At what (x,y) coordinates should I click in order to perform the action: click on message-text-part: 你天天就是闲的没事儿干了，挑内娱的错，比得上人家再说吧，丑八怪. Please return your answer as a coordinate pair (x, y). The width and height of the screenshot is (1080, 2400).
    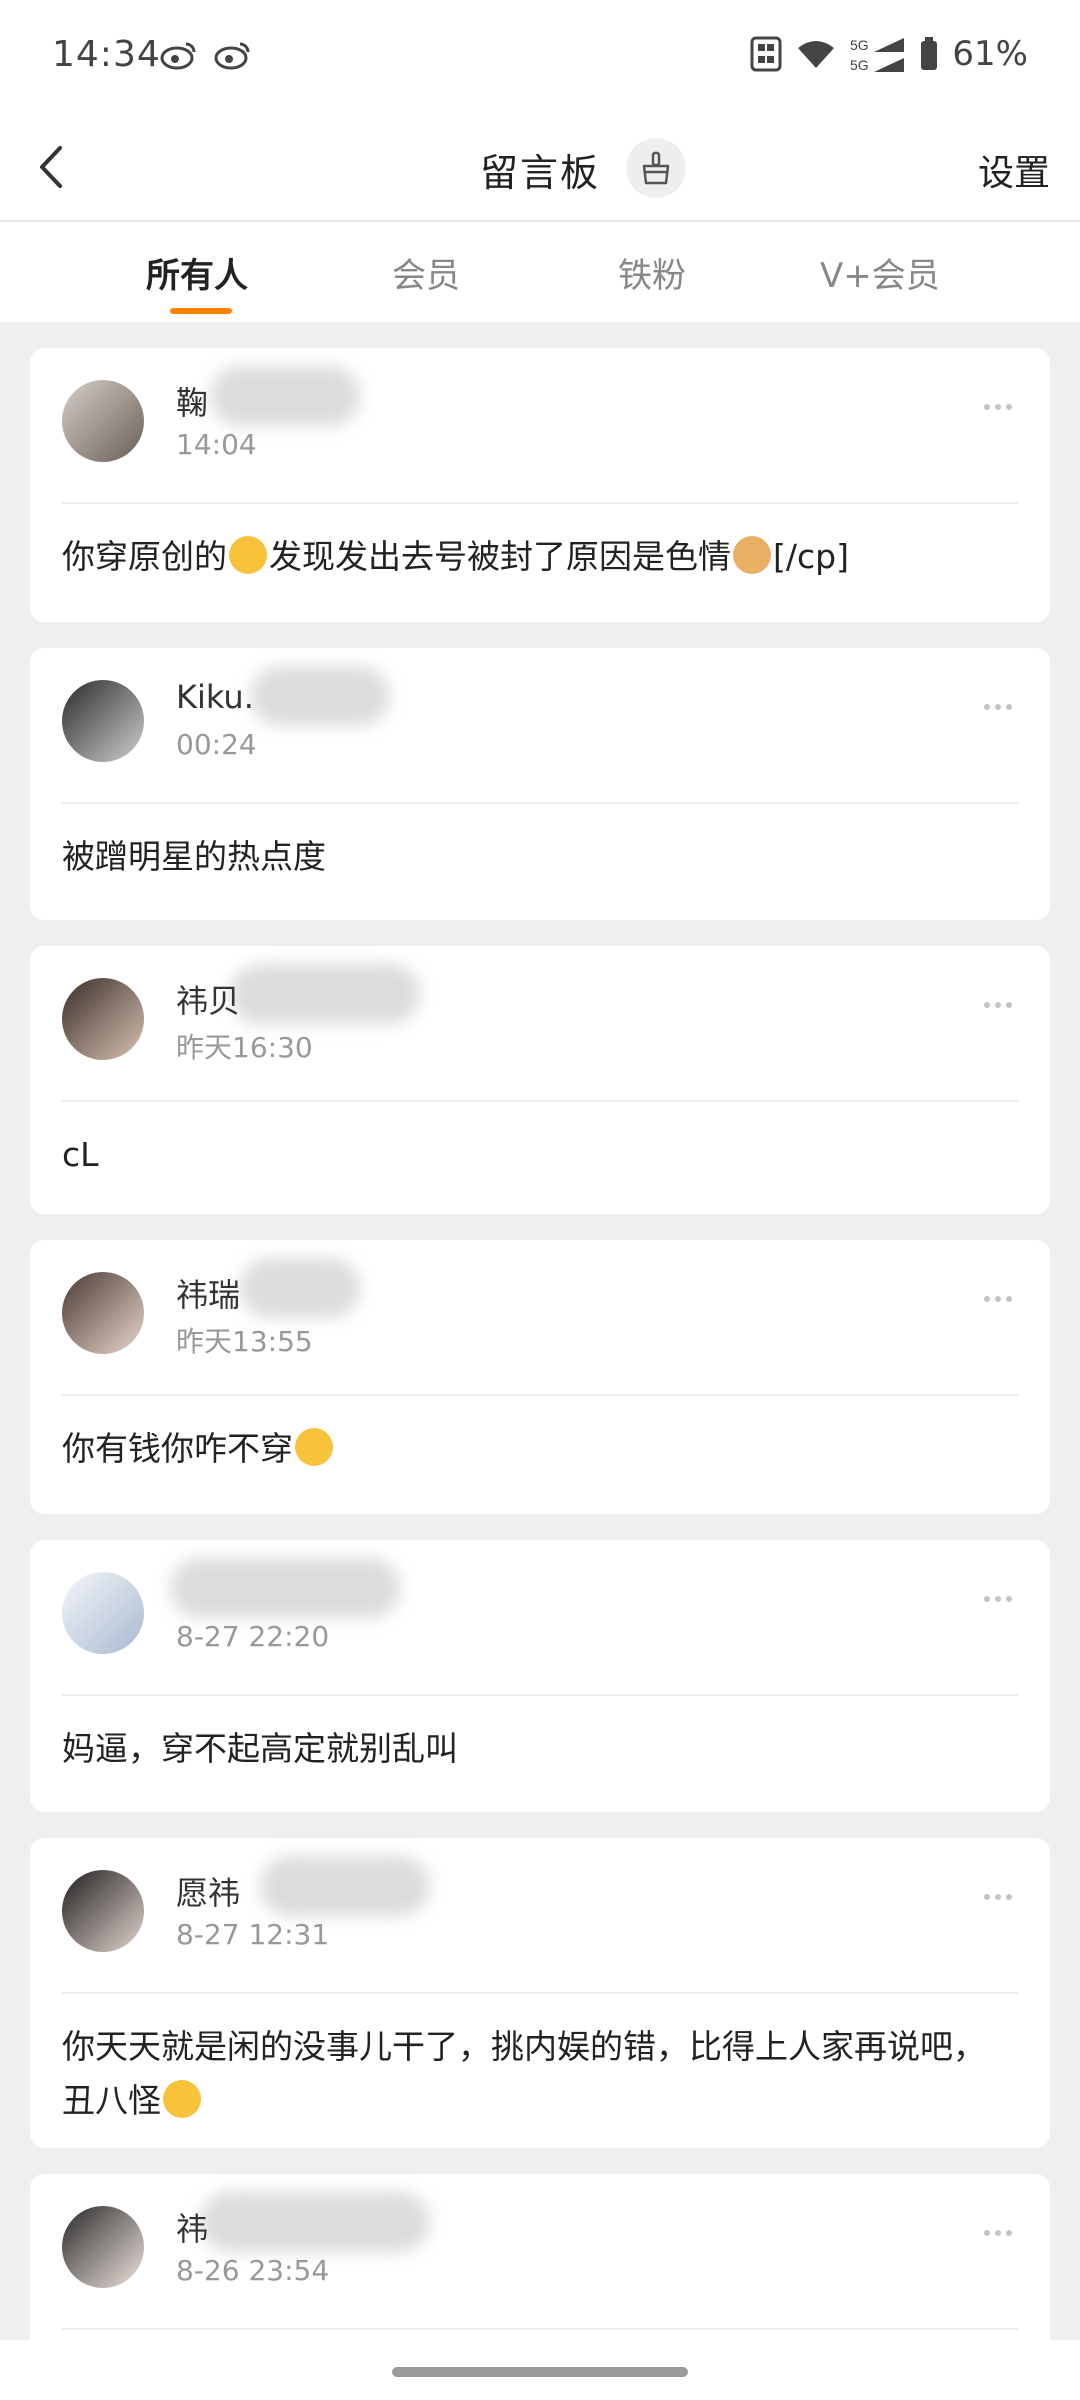
    Looking at the image, I should click on (524, 2073).